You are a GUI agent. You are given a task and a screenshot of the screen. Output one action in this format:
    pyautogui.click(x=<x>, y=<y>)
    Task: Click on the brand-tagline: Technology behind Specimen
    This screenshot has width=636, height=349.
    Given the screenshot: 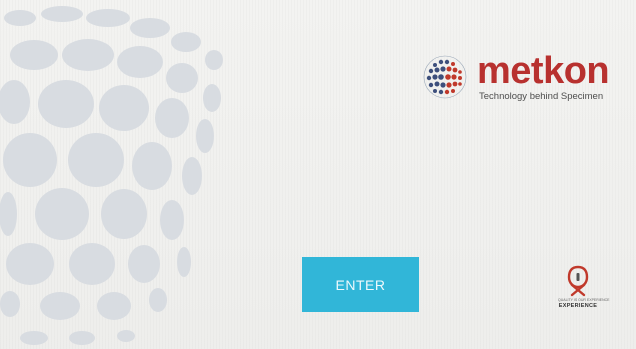 What is the action you would take?
    pyautogui.click(x=541, y=96)
    